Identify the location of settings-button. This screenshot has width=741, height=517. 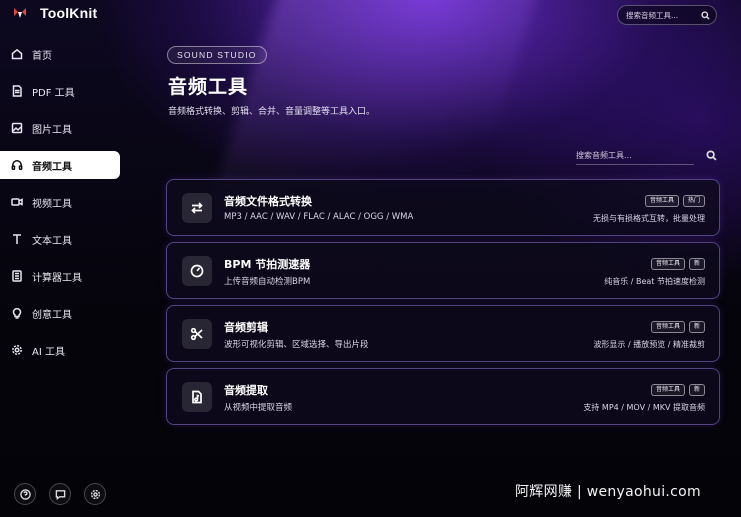
(95, 494).